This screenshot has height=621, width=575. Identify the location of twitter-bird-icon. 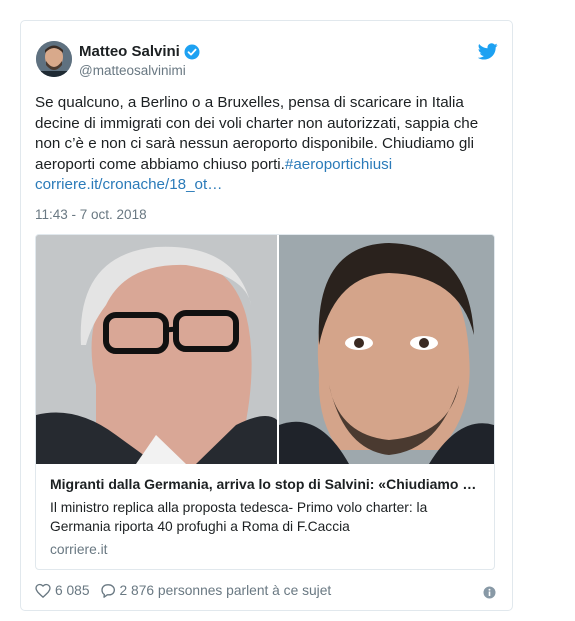
(487, 51).